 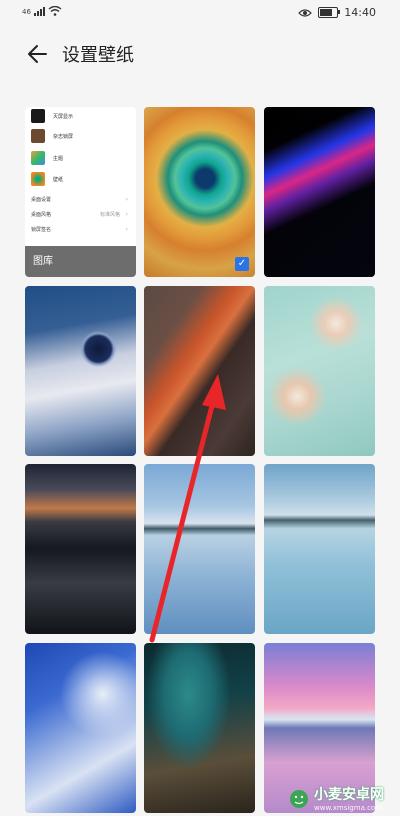 I want to click on setting-label: 桌面风格, so click(x=41, y=215).